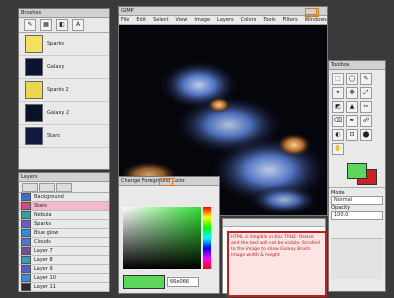 The image size is (394, 298). Describe the element at coordinates (43, 260) in the screenshot. I see `layer-label: Layer 8` at that location.